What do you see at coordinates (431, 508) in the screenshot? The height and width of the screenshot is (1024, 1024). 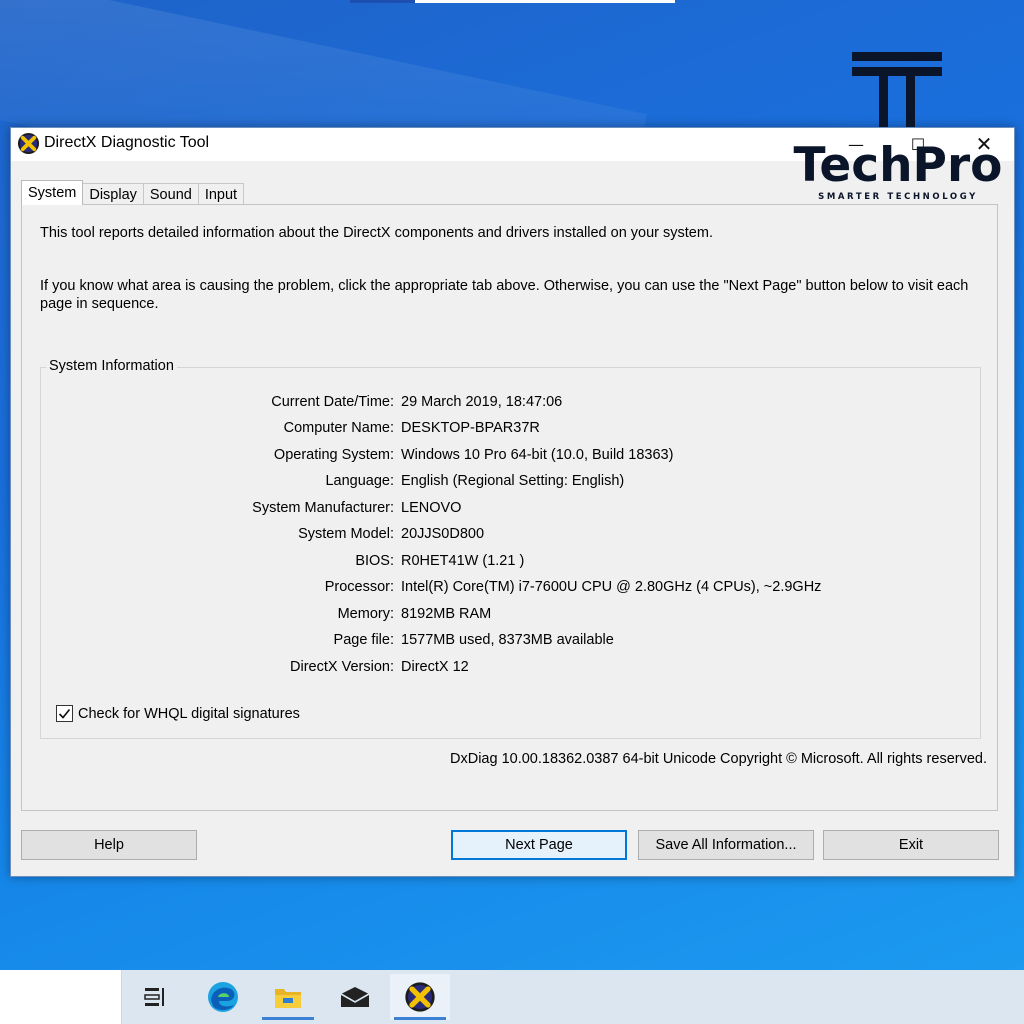 I see `info-value: LENOVO` at bounding box center [431, 508].